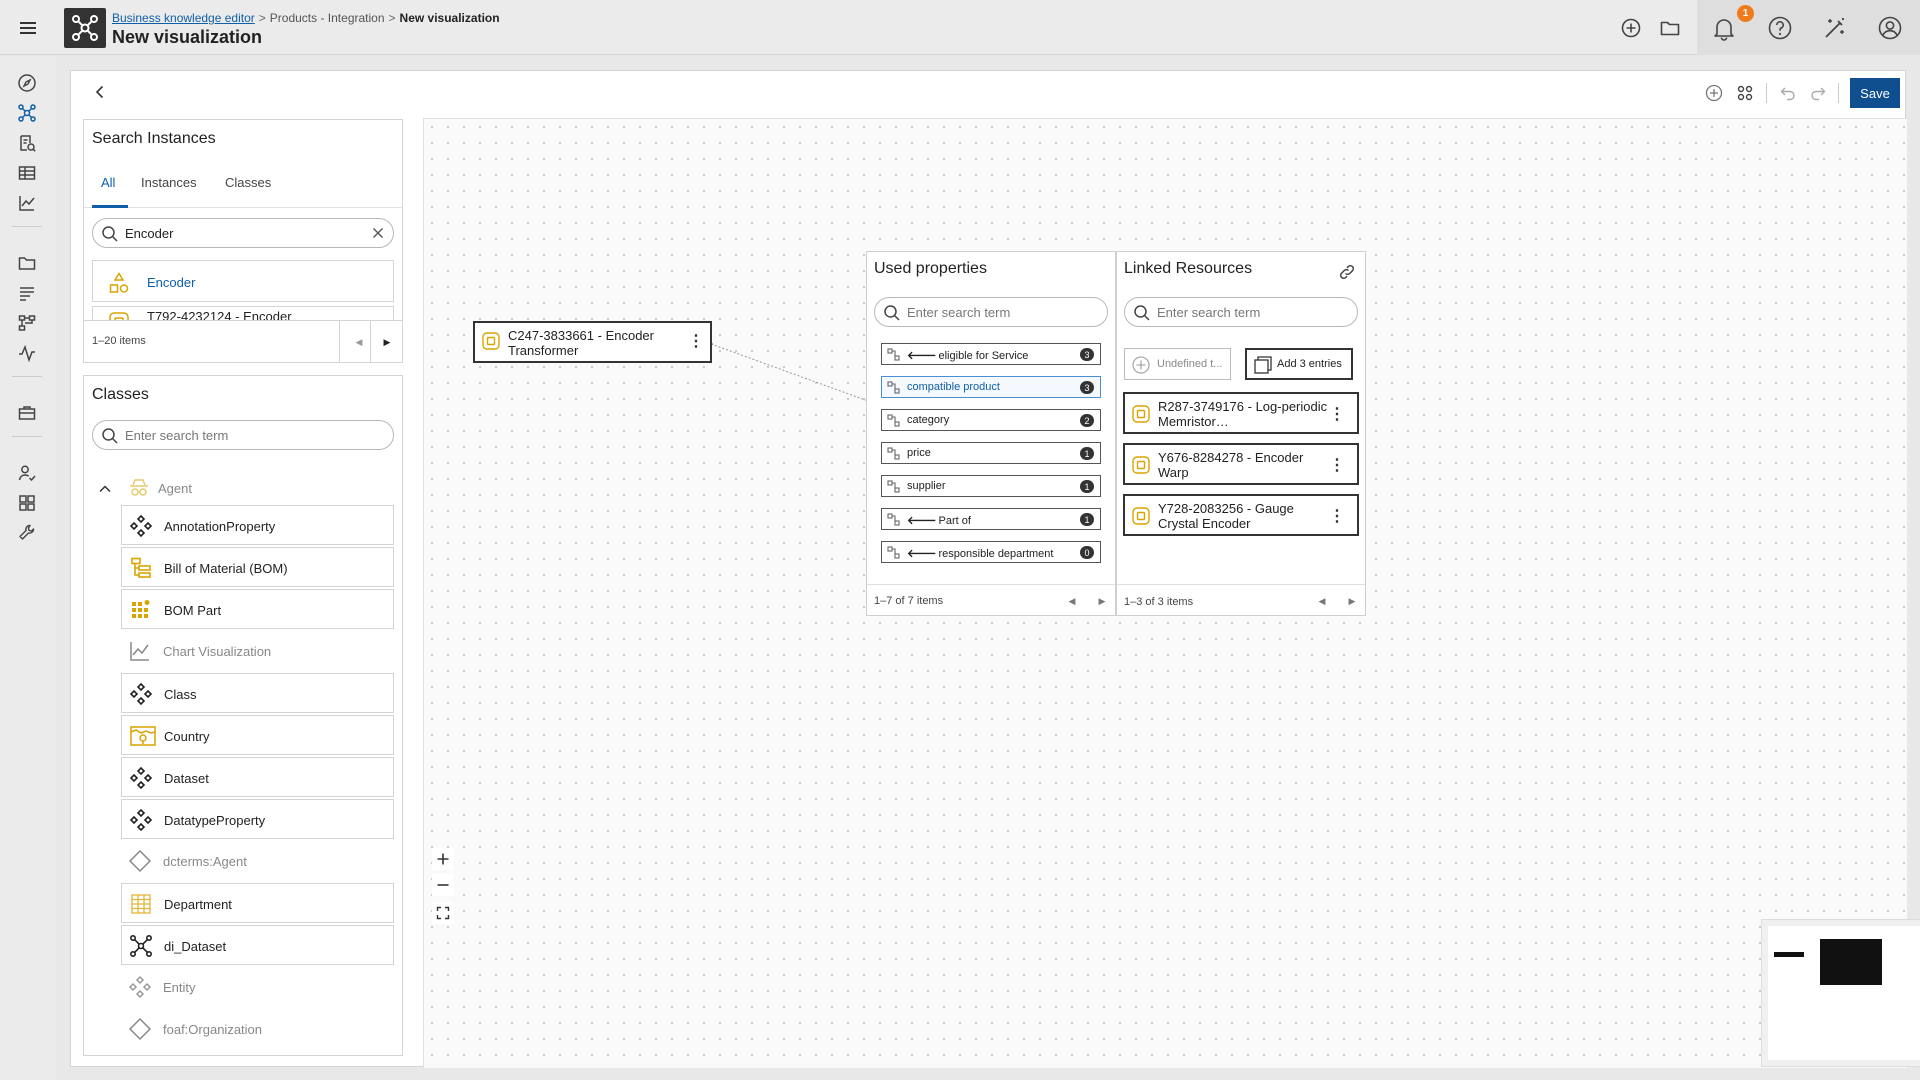  Describe the element at coordinates (243, 281) in the screenshot. I see `search-result-class: Encoder` at that location.